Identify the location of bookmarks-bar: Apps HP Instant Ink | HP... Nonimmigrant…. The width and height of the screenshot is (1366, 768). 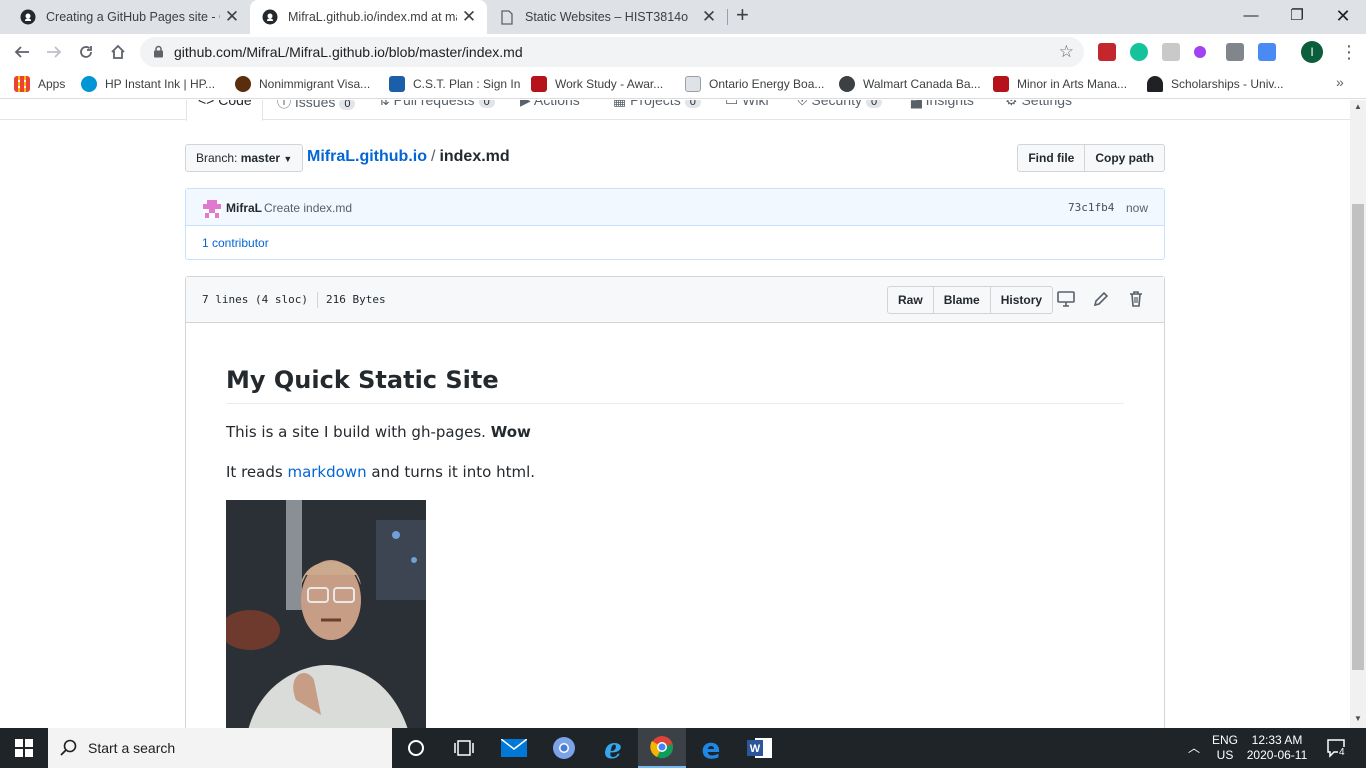
(683, 84).